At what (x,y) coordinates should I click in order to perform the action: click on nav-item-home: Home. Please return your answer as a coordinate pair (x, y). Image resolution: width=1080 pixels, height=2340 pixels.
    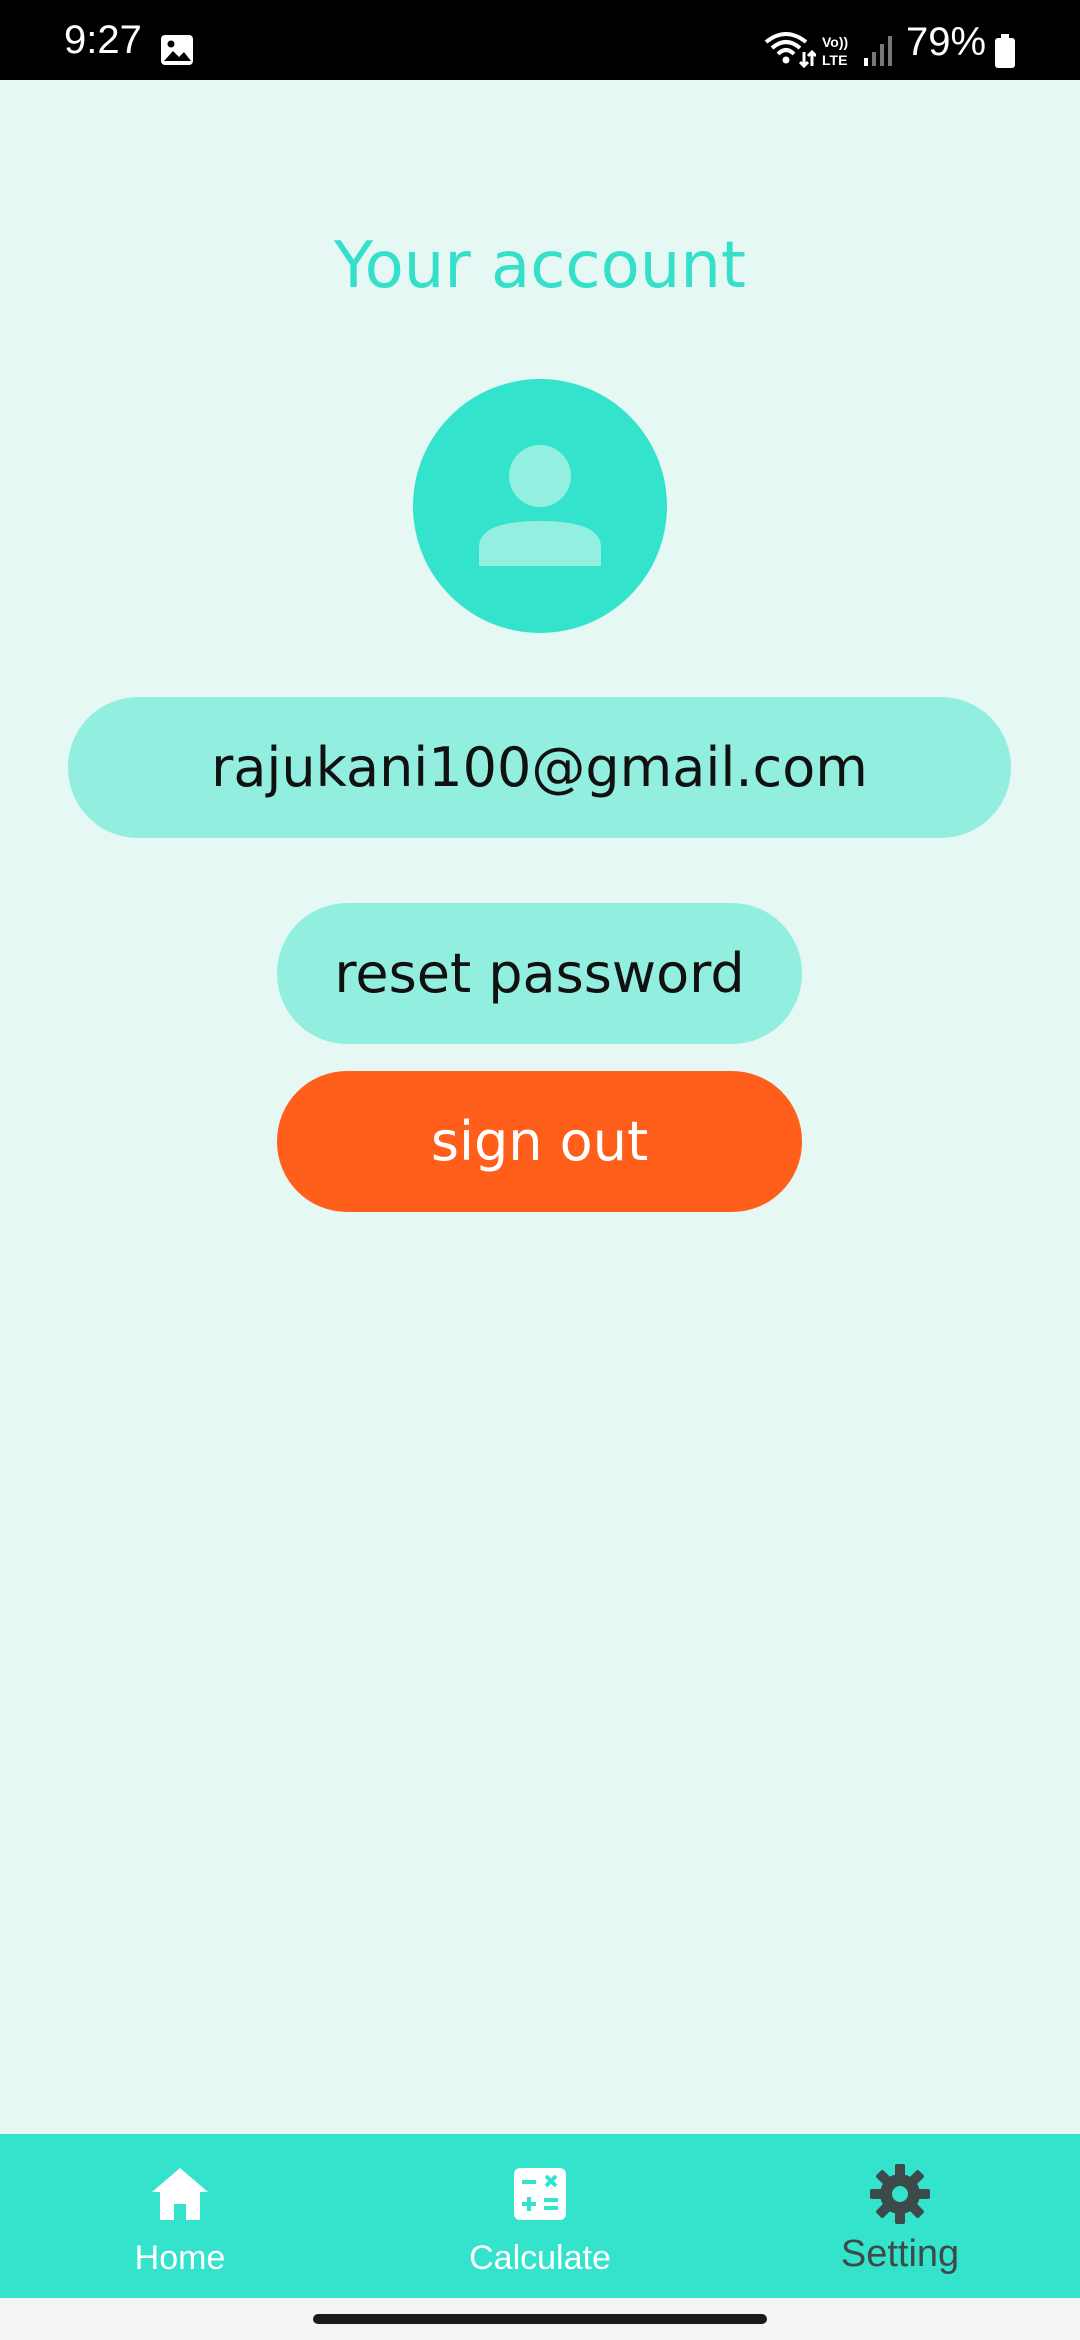
    Looking at the image, I should click on (180, 2216).